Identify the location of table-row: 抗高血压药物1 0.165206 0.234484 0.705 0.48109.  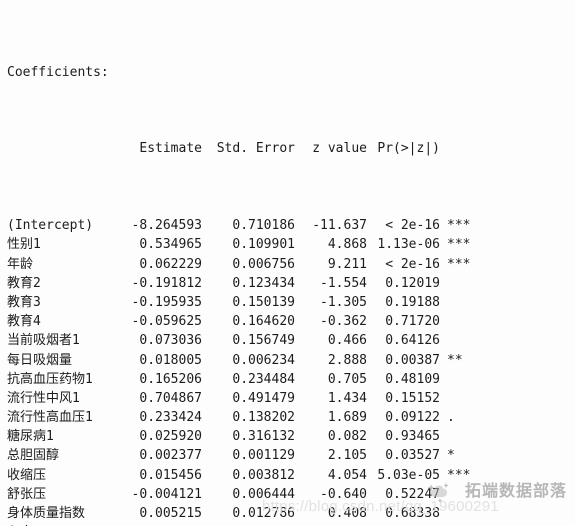
(249, 379).